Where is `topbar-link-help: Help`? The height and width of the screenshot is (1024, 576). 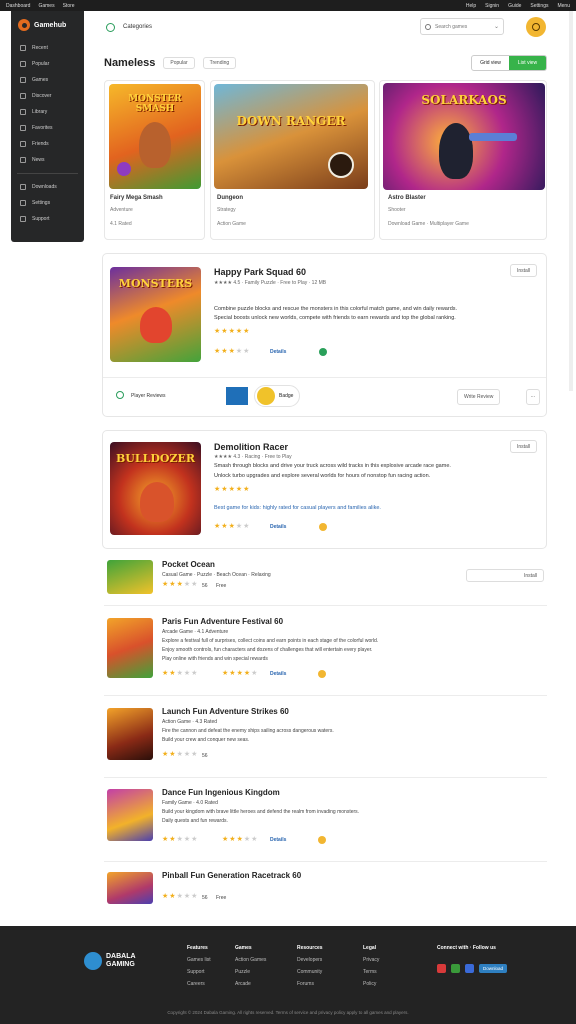 topbar-link-help: Help is located at coordinates (471, 6).